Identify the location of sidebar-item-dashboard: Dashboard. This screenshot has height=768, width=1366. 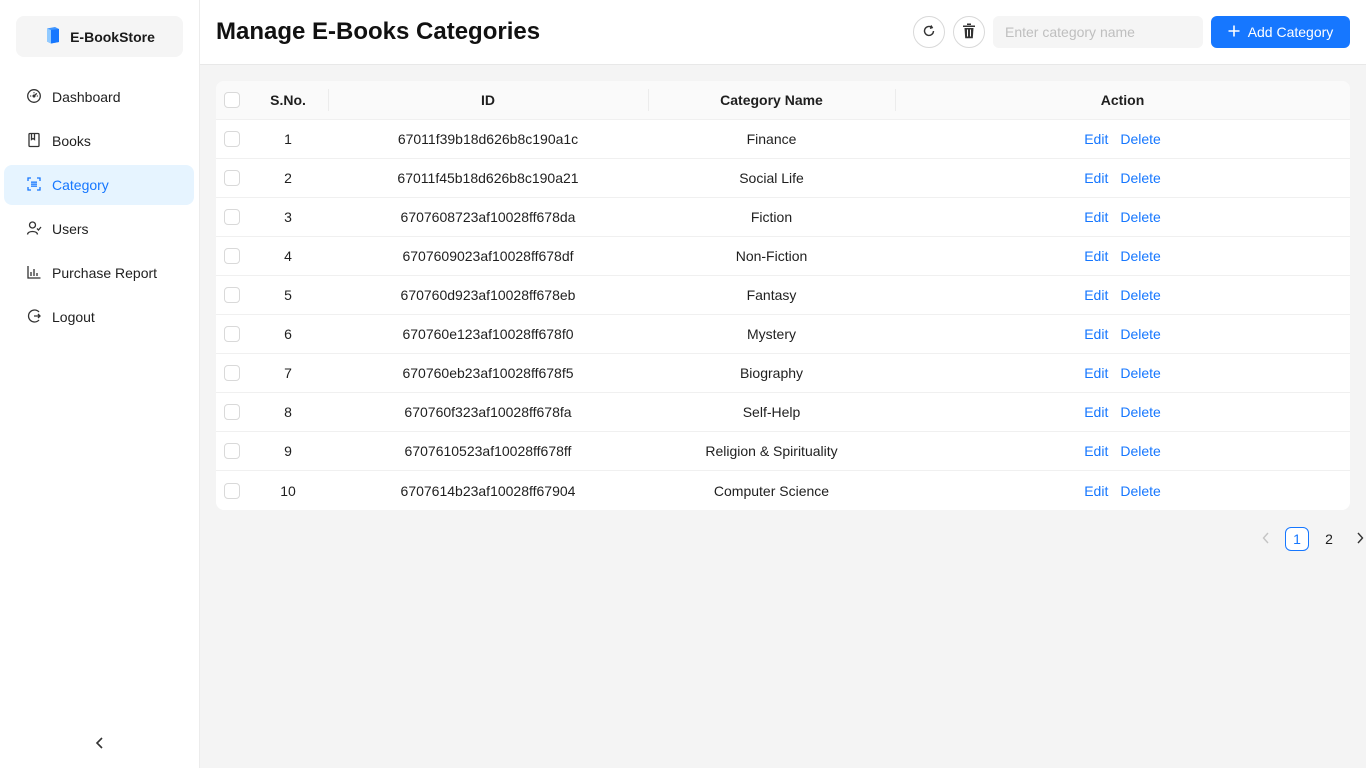
(99, 97).